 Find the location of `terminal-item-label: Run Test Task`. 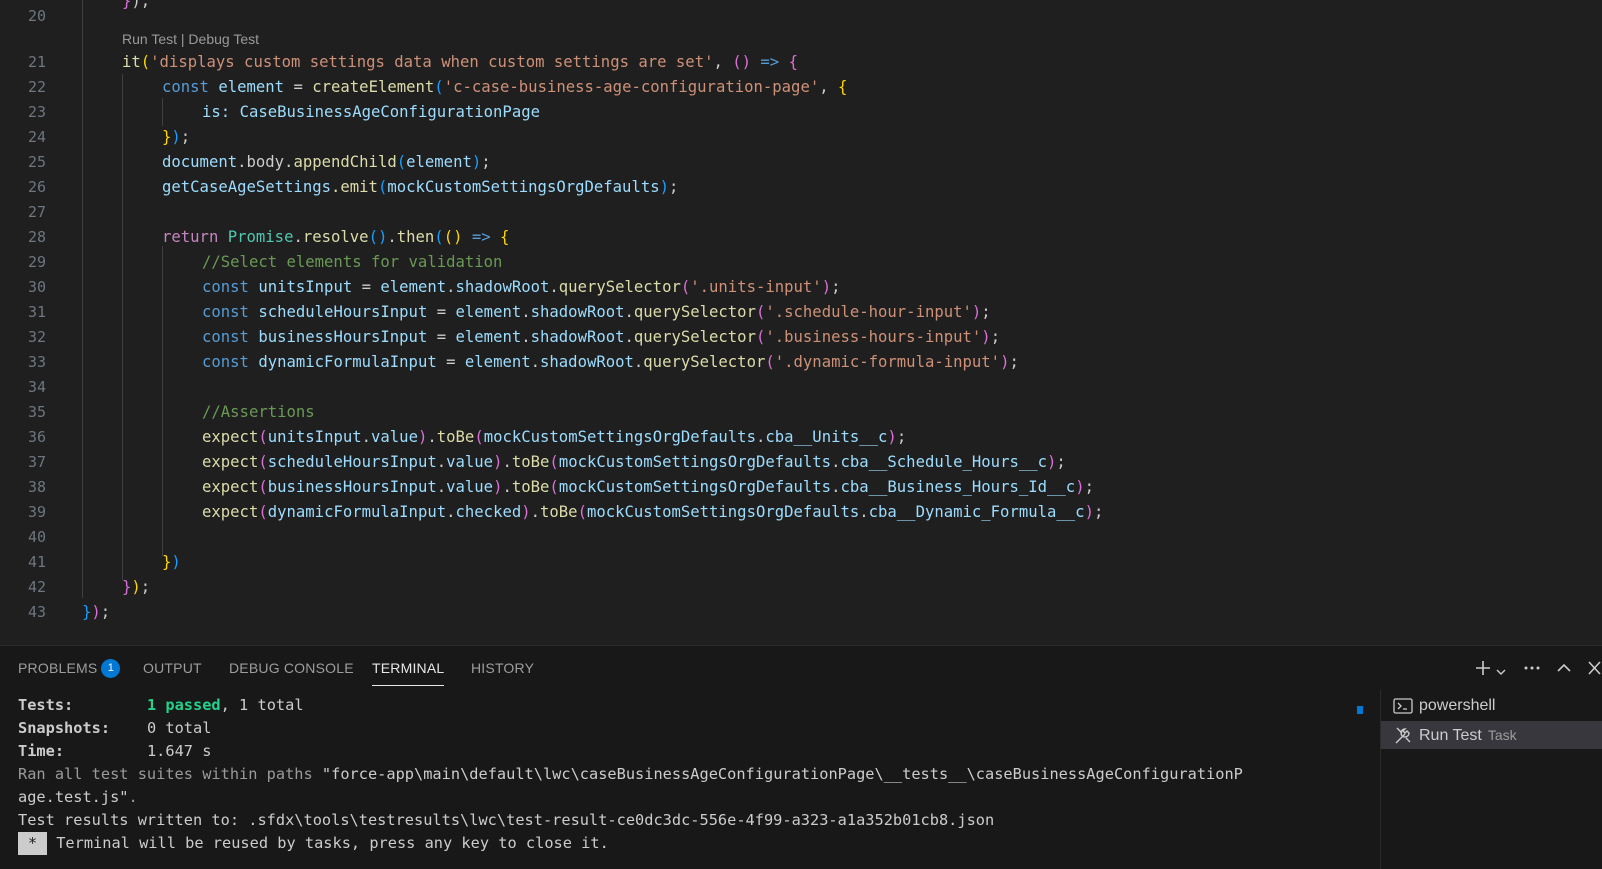

terminal-item-label: Run Test Task is located at coordinates (1468, 735).